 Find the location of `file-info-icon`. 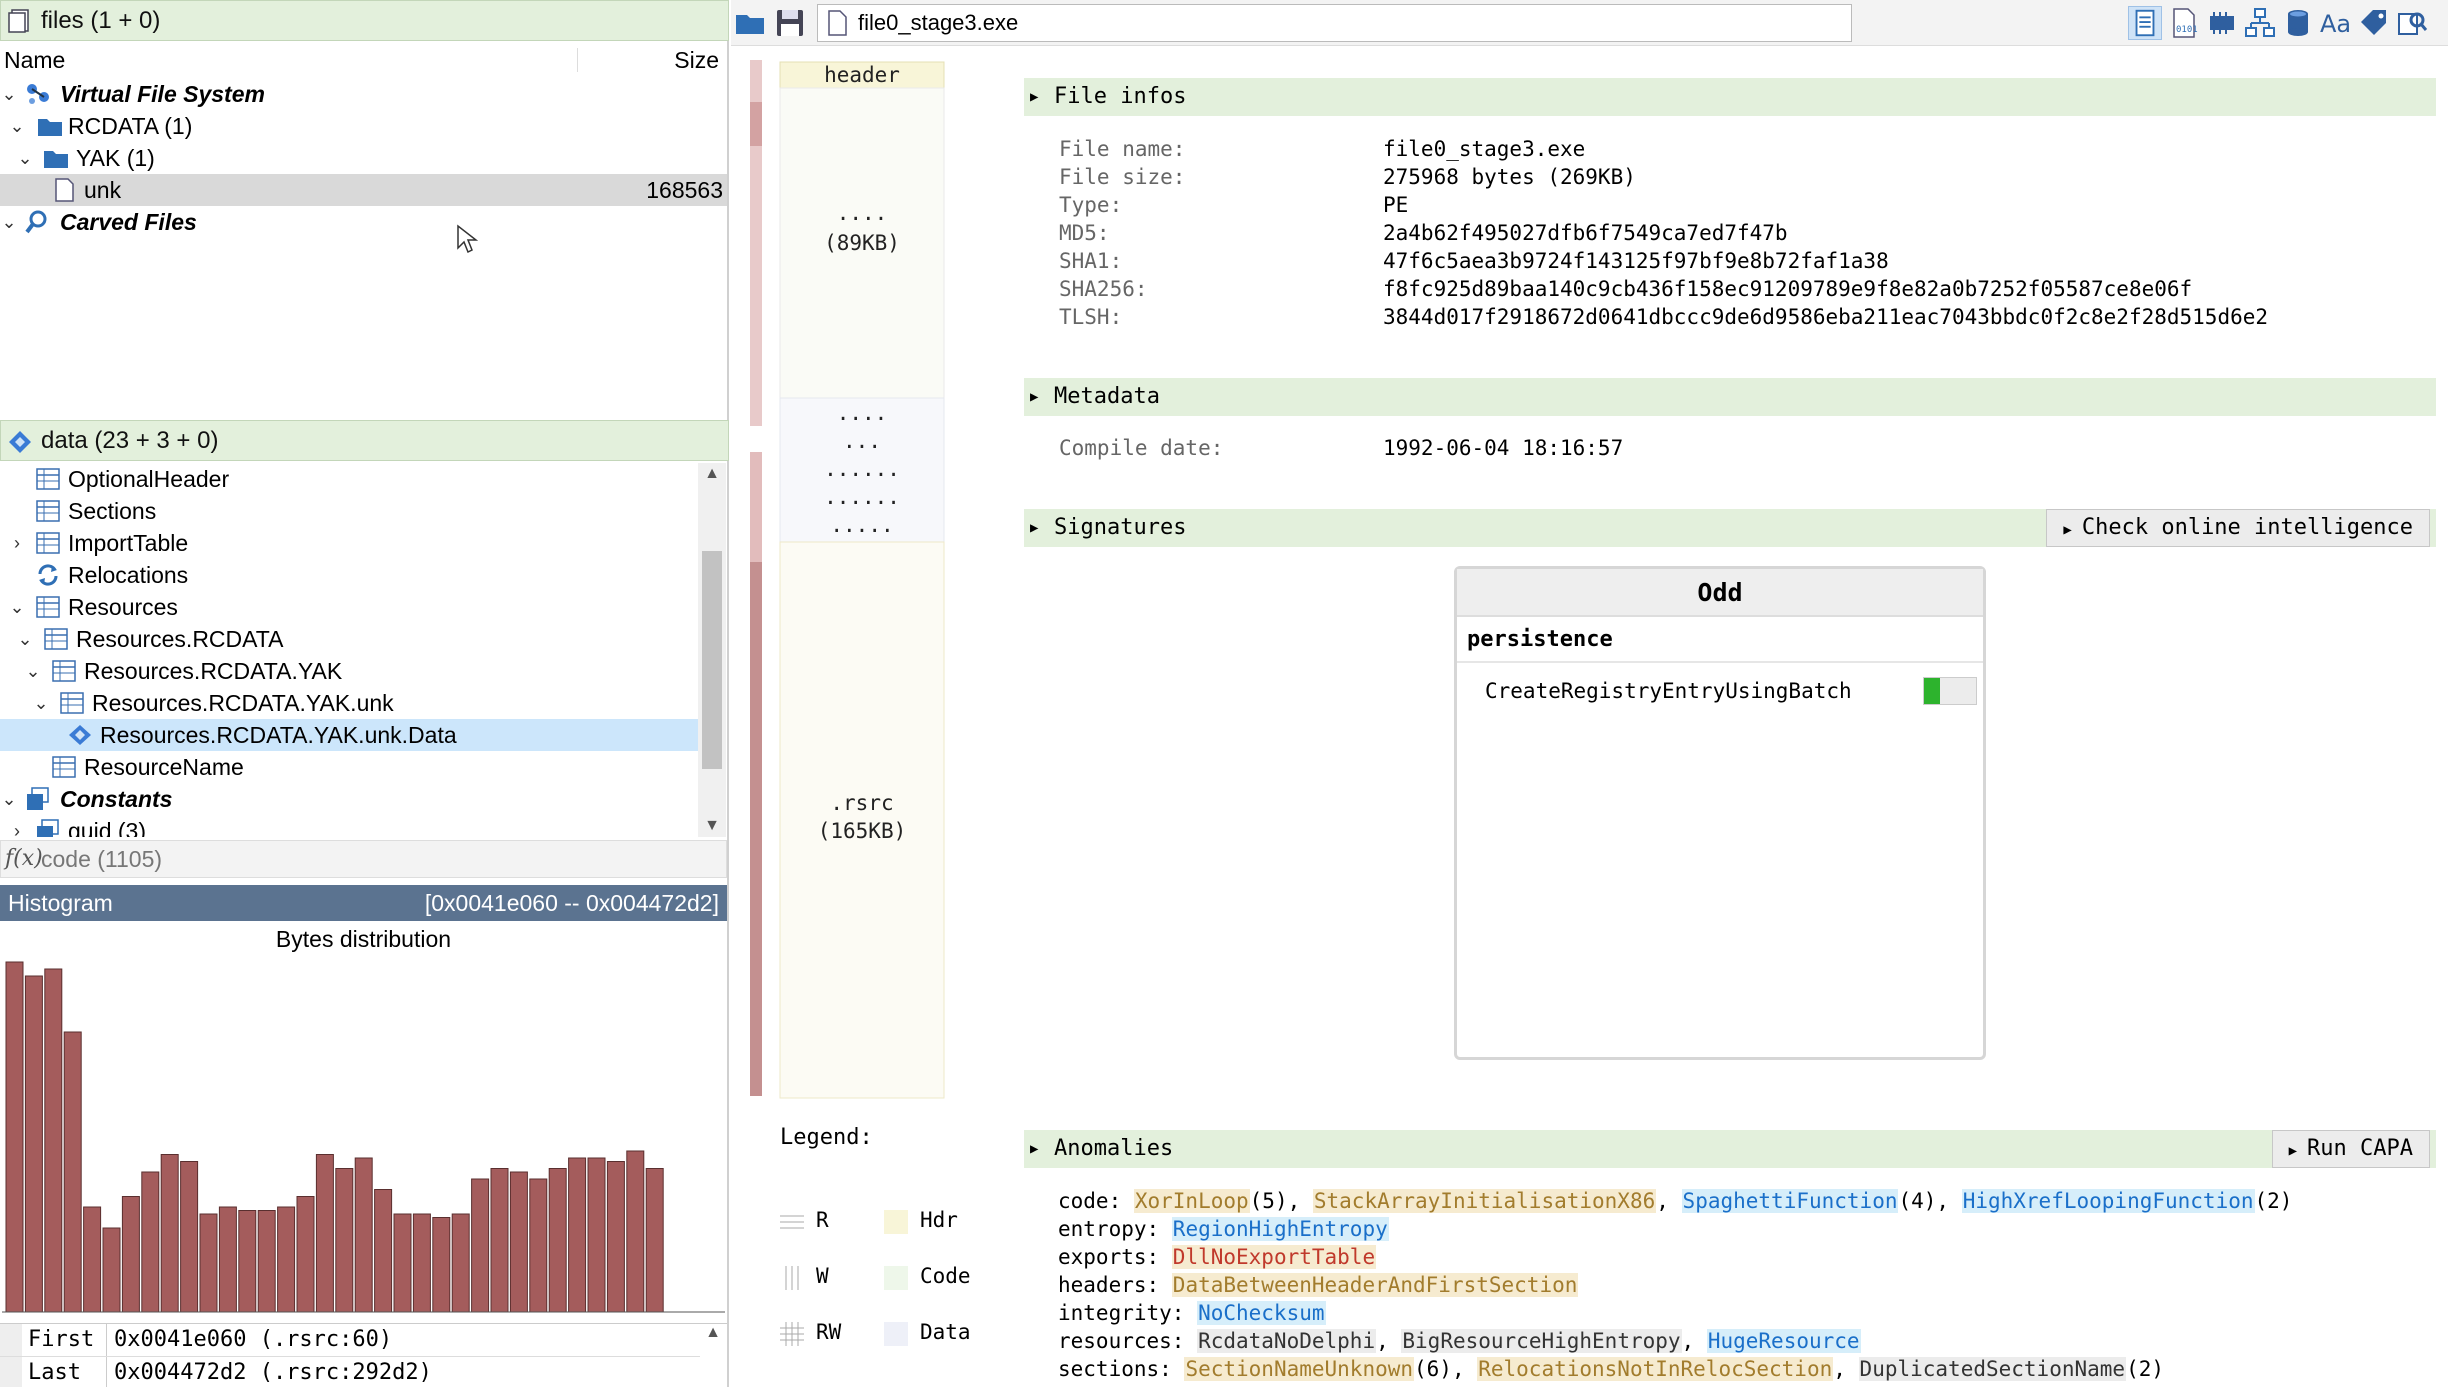

file-info-icon is located at coordinates (2145, 23).